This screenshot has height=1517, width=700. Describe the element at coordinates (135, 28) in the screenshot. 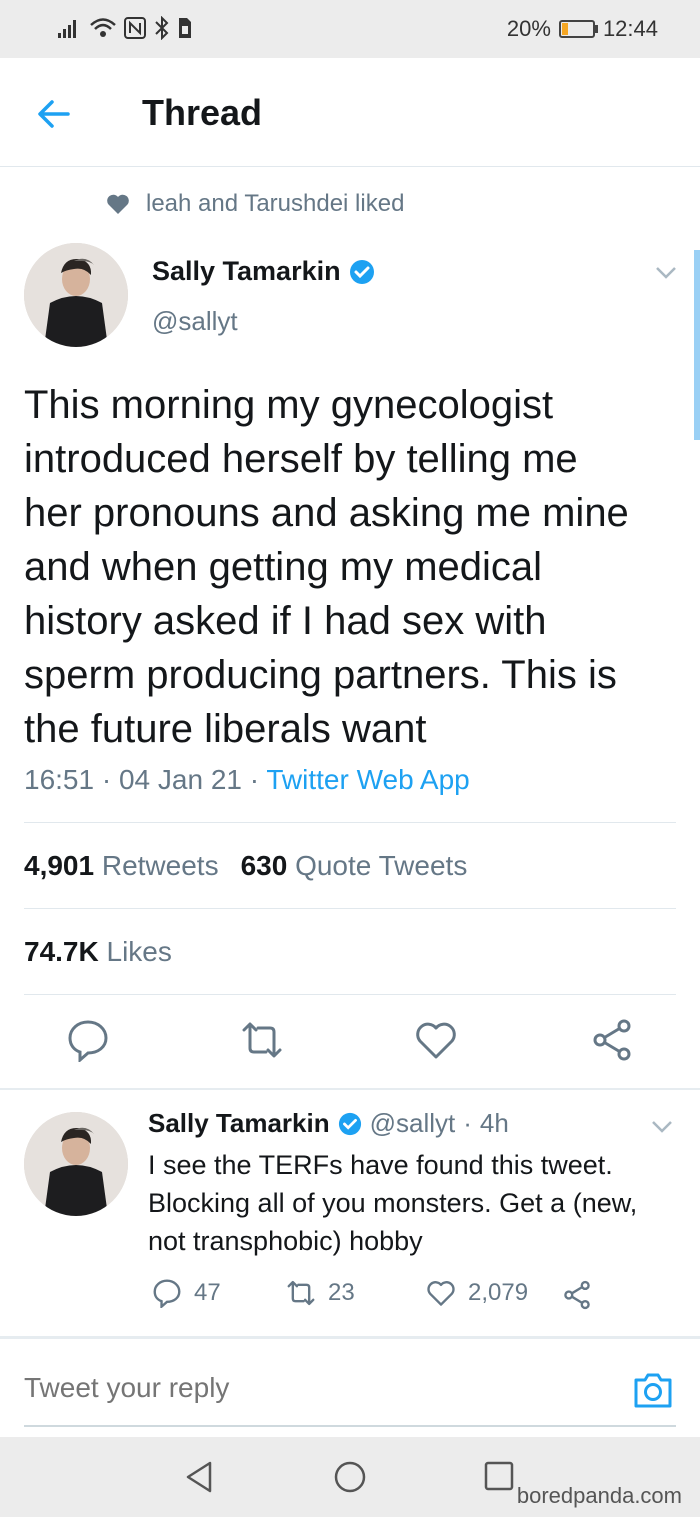

I see `nfc-icon` at that location.